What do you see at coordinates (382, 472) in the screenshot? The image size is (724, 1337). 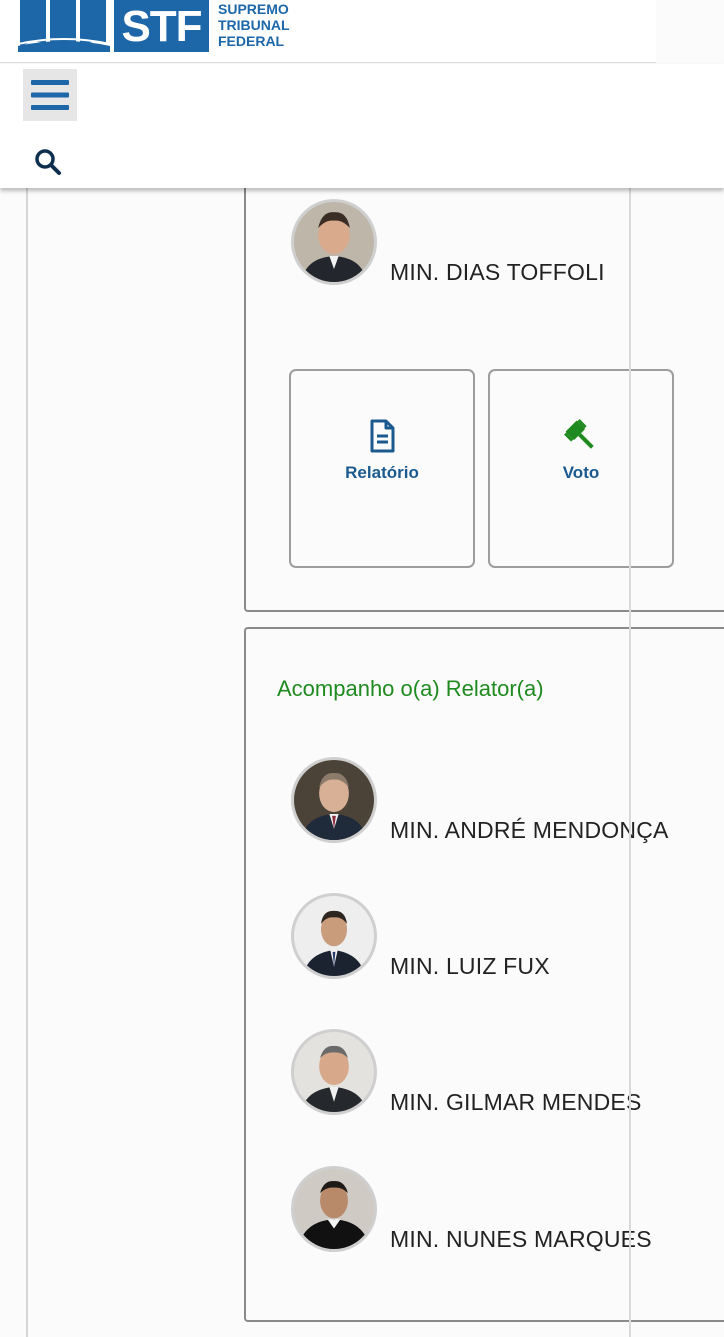 I see `relatorio-label: Relatório` at bounding box center [382, 472].